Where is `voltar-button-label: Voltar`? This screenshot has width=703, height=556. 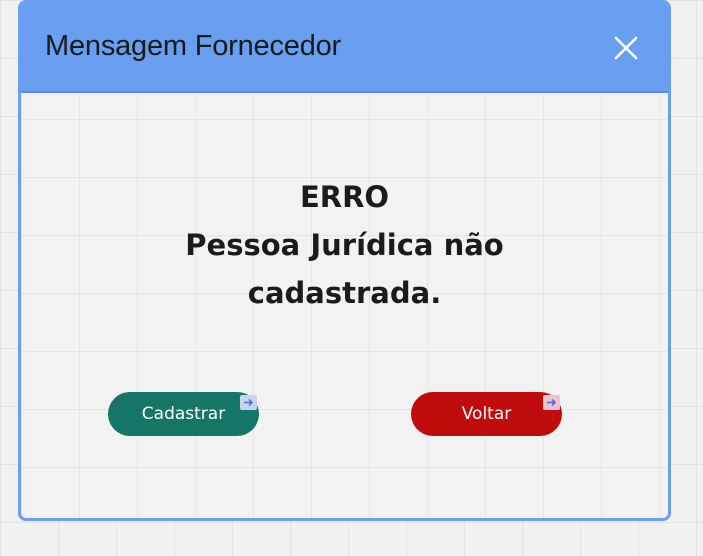
voltar-button-label: Voltar is located at coordinates (486, 414).